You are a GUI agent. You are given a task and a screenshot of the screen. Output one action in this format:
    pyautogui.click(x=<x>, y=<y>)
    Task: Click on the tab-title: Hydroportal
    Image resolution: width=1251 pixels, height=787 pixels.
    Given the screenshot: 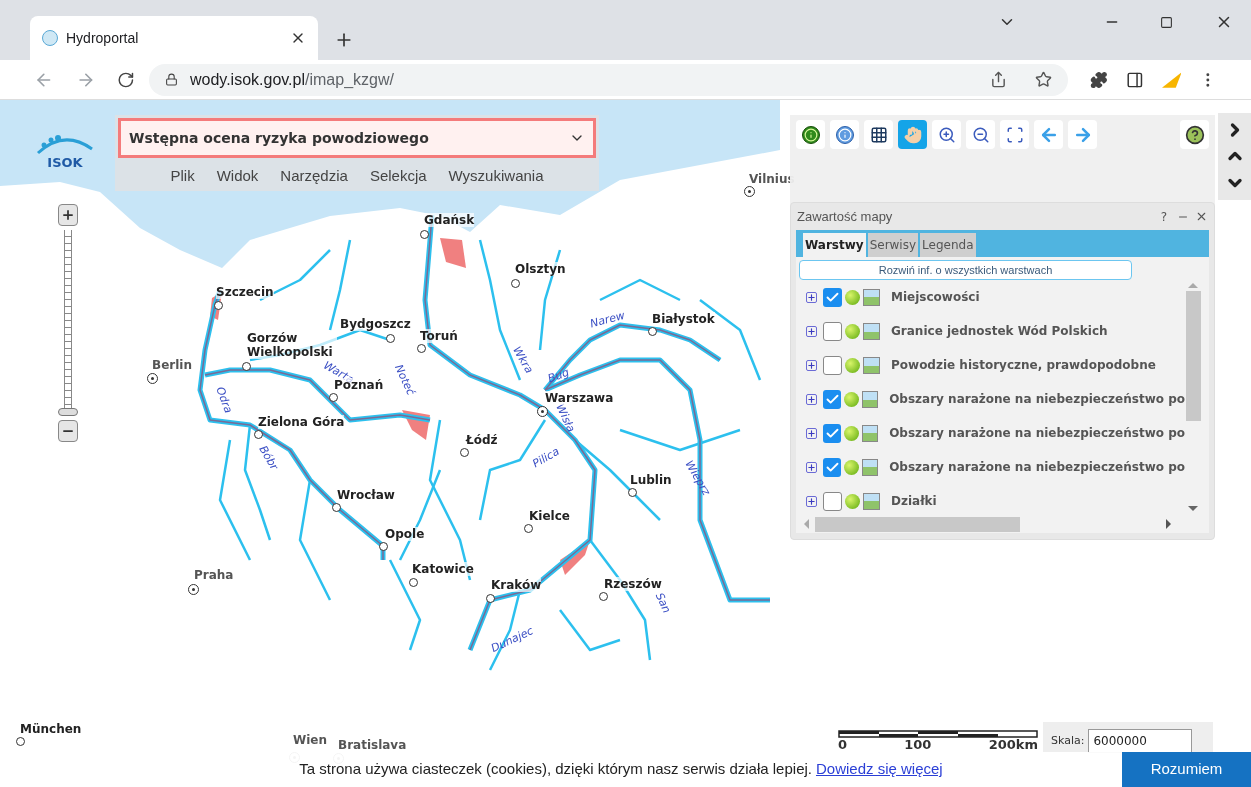 What is the action you would take?
    pyautogui.click(x=102, y=38)
    